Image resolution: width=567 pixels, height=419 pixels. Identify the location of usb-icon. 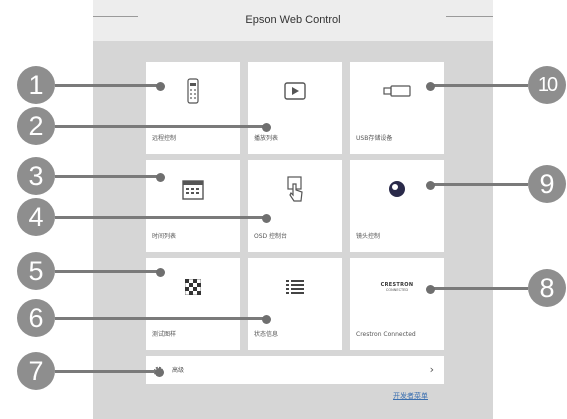
(397, 91).